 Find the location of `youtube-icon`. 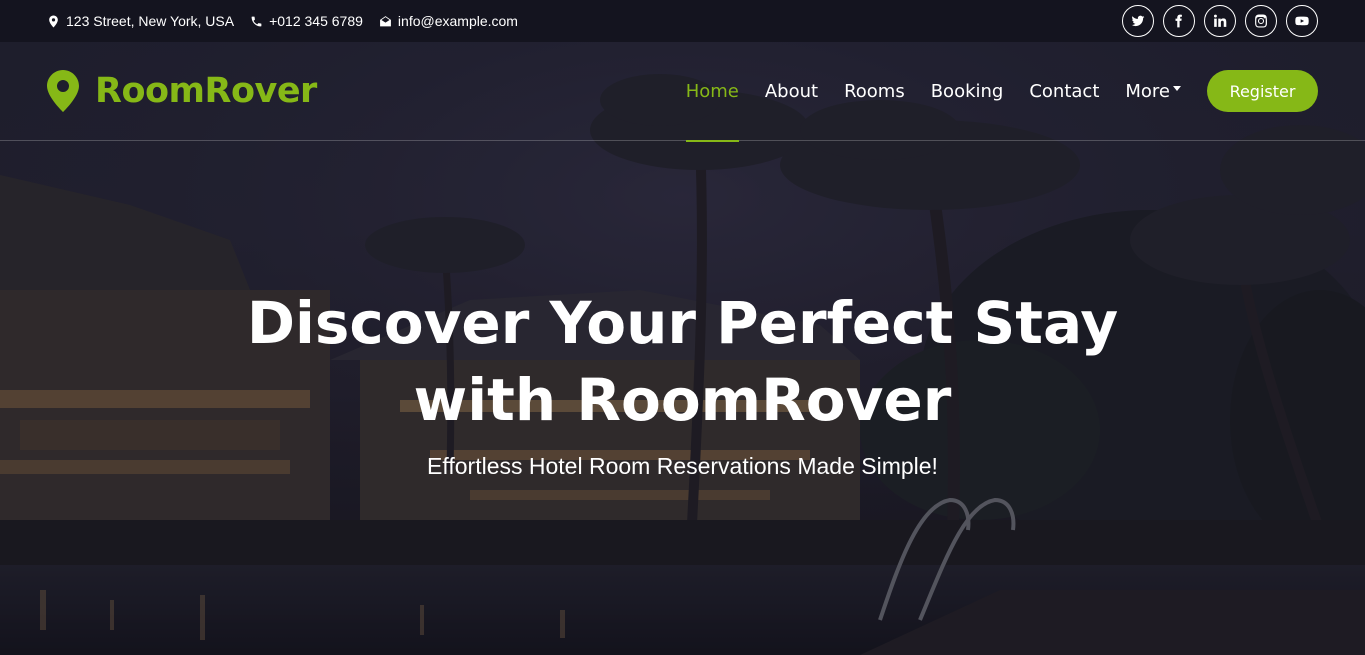

youtube-icon is located at coordinates (1302, 21).